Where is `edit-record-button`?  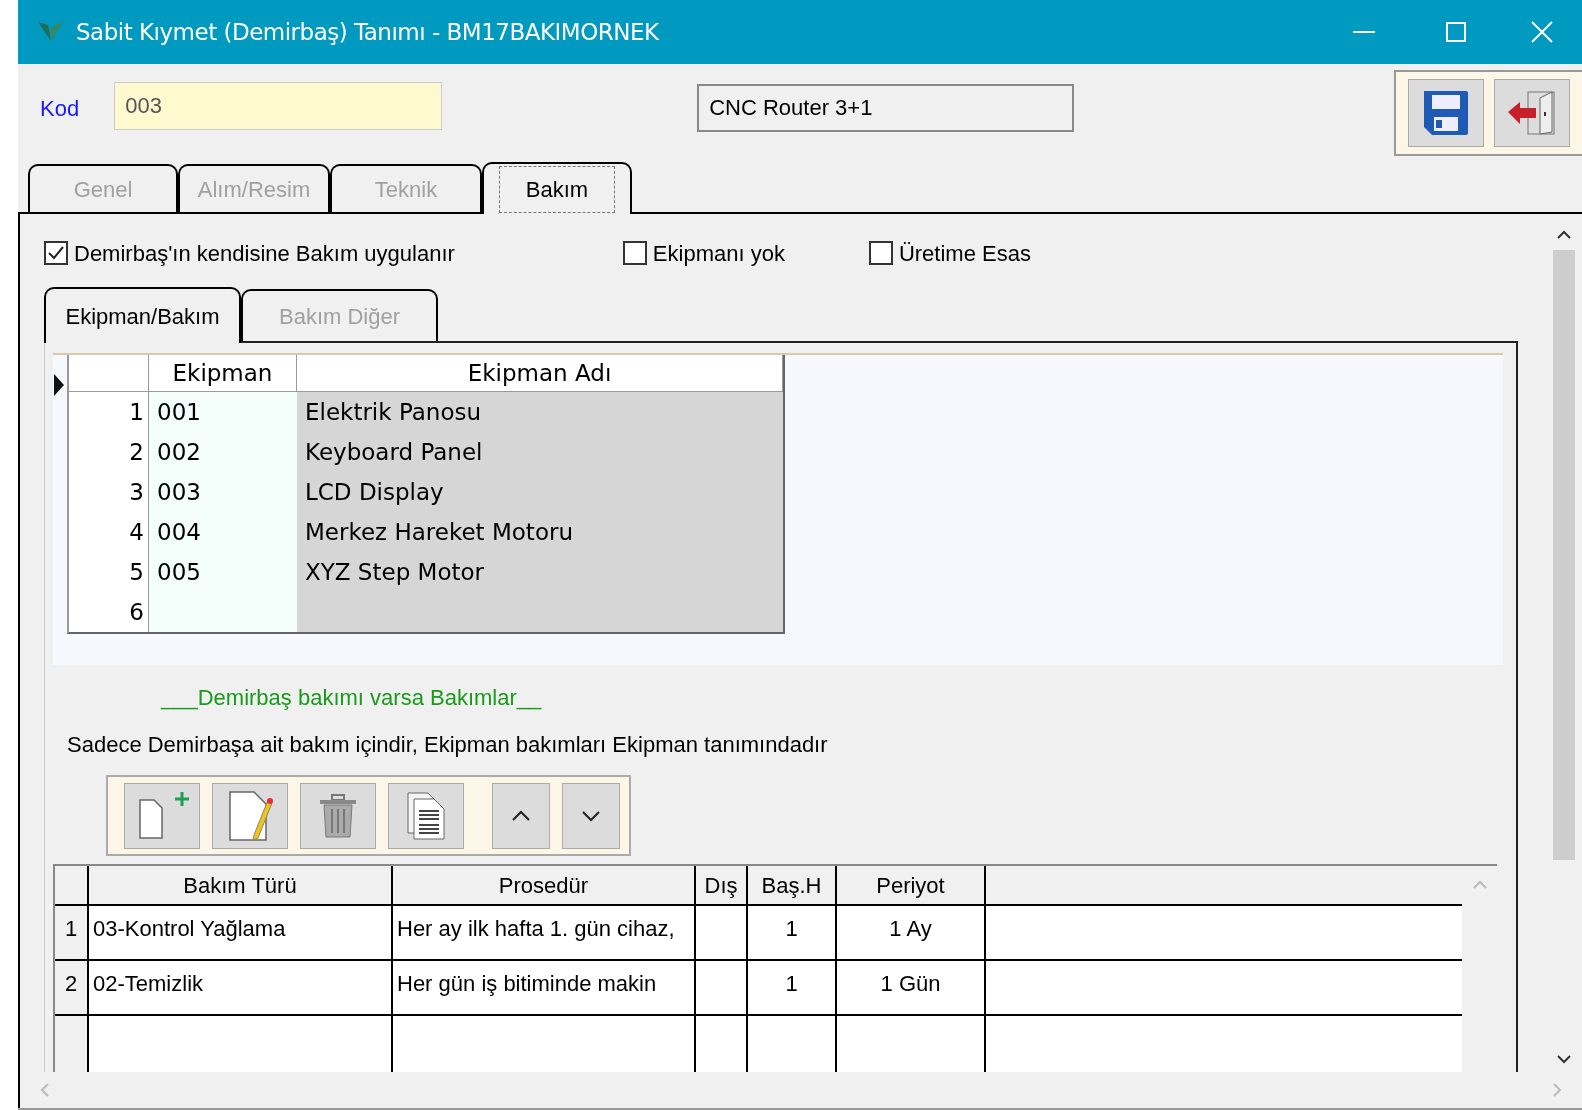 edit-record-button is located at coordinates (250, 815).